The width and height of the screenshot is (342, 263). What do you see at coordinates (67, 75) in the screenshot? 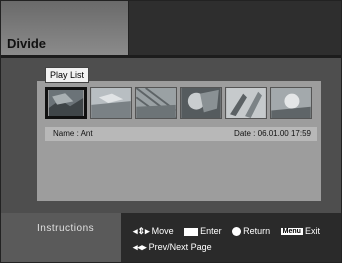
I see `tab-play-list: Play List` at bounding box center [67, 75].